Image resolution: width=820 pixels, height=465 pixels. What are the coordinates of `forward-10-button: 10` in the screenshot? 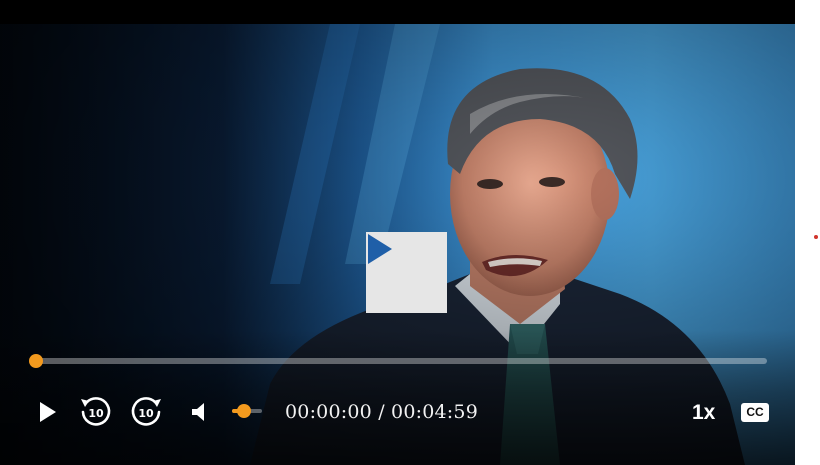 It's located at (147, 412).